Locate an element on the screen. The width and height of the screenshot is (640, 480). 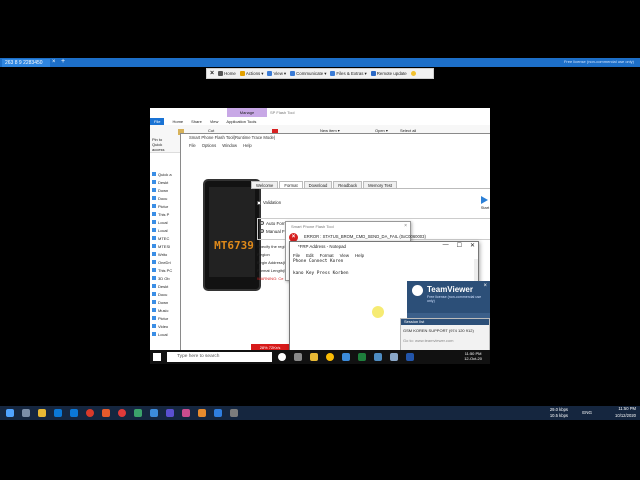
actions-menu: Actions ▾ is located at coordinates (251, 74).